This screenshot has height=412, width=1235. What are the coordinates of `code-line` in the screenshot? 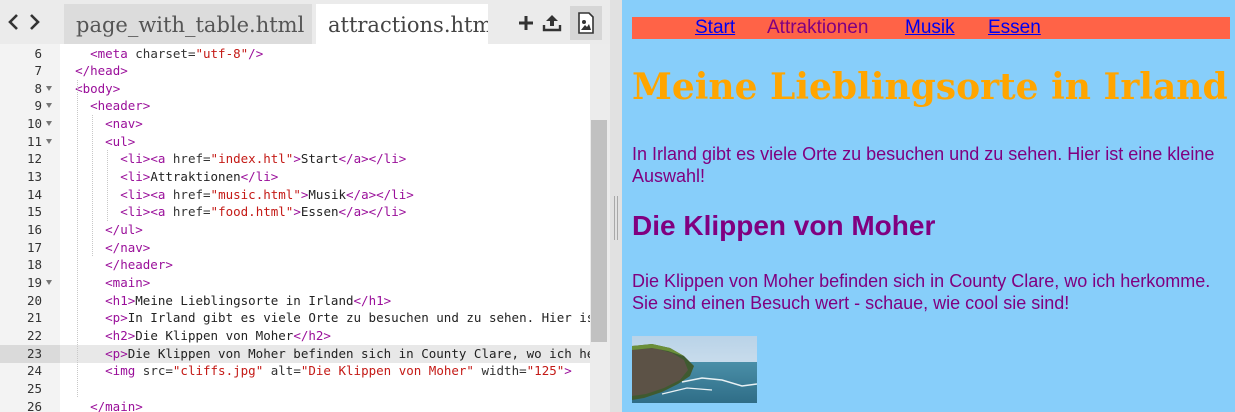 It's located at (325, 389).